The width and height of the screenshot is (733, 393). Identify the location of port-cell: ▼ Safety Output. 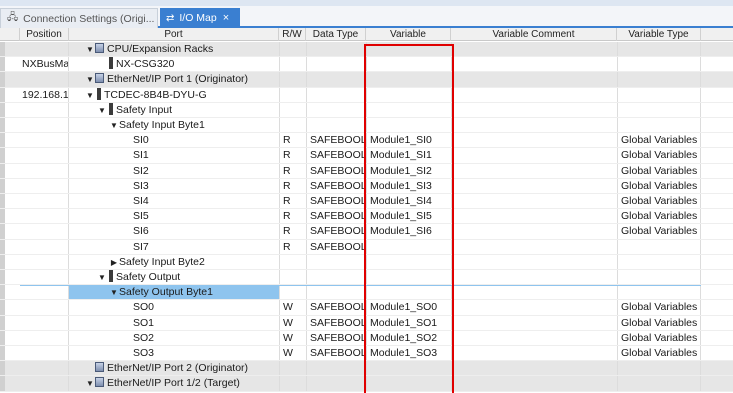
(174, 277).